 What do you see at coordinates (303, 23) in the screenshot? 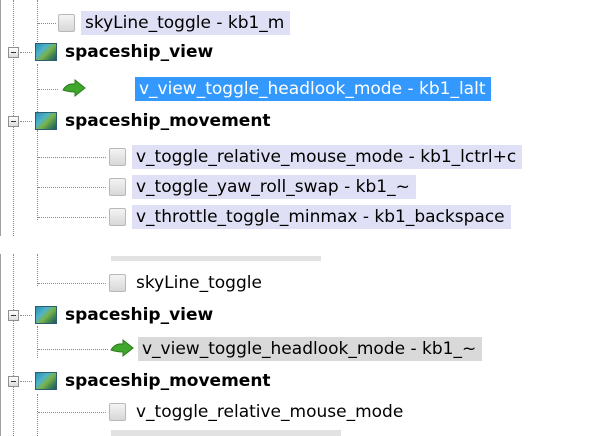
I see `tree-item-skyline-toggle: skyLine_toggle - kb1_m` at bounding box center [303, 23].